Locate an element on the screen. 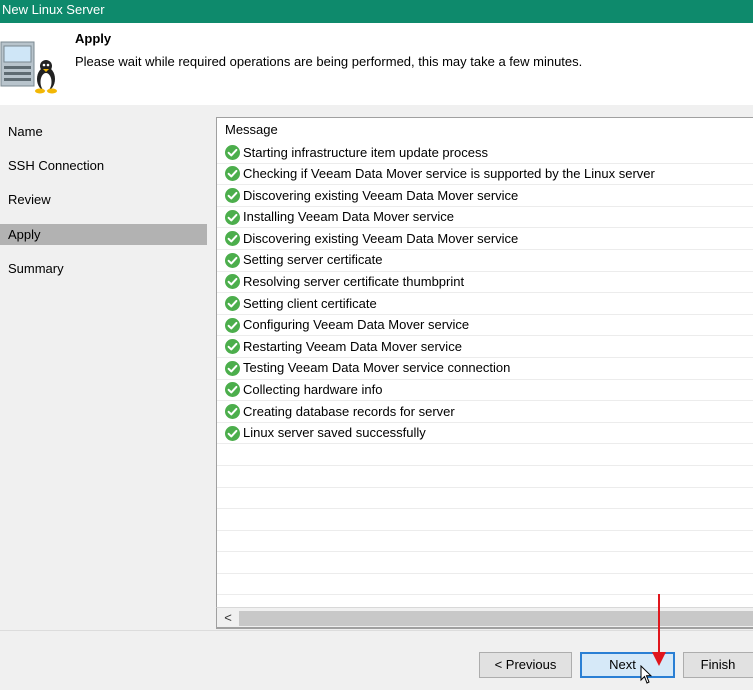 The image size is (753, 690). log-message: Creating database records for server is located at coordinates (349, 411).